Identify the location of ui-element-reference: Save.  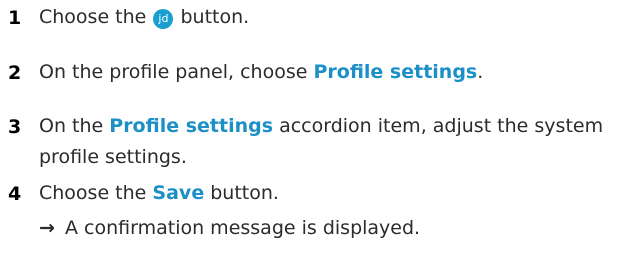
(178, 193).